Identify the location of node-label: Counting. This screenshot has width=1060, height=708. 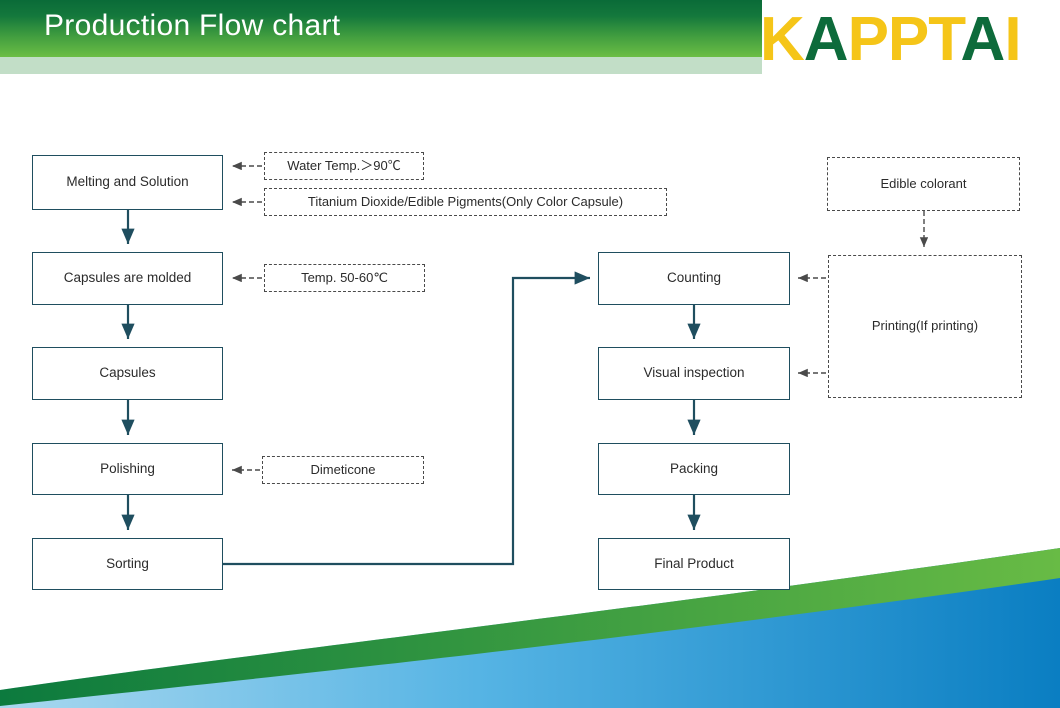
(694, 278).